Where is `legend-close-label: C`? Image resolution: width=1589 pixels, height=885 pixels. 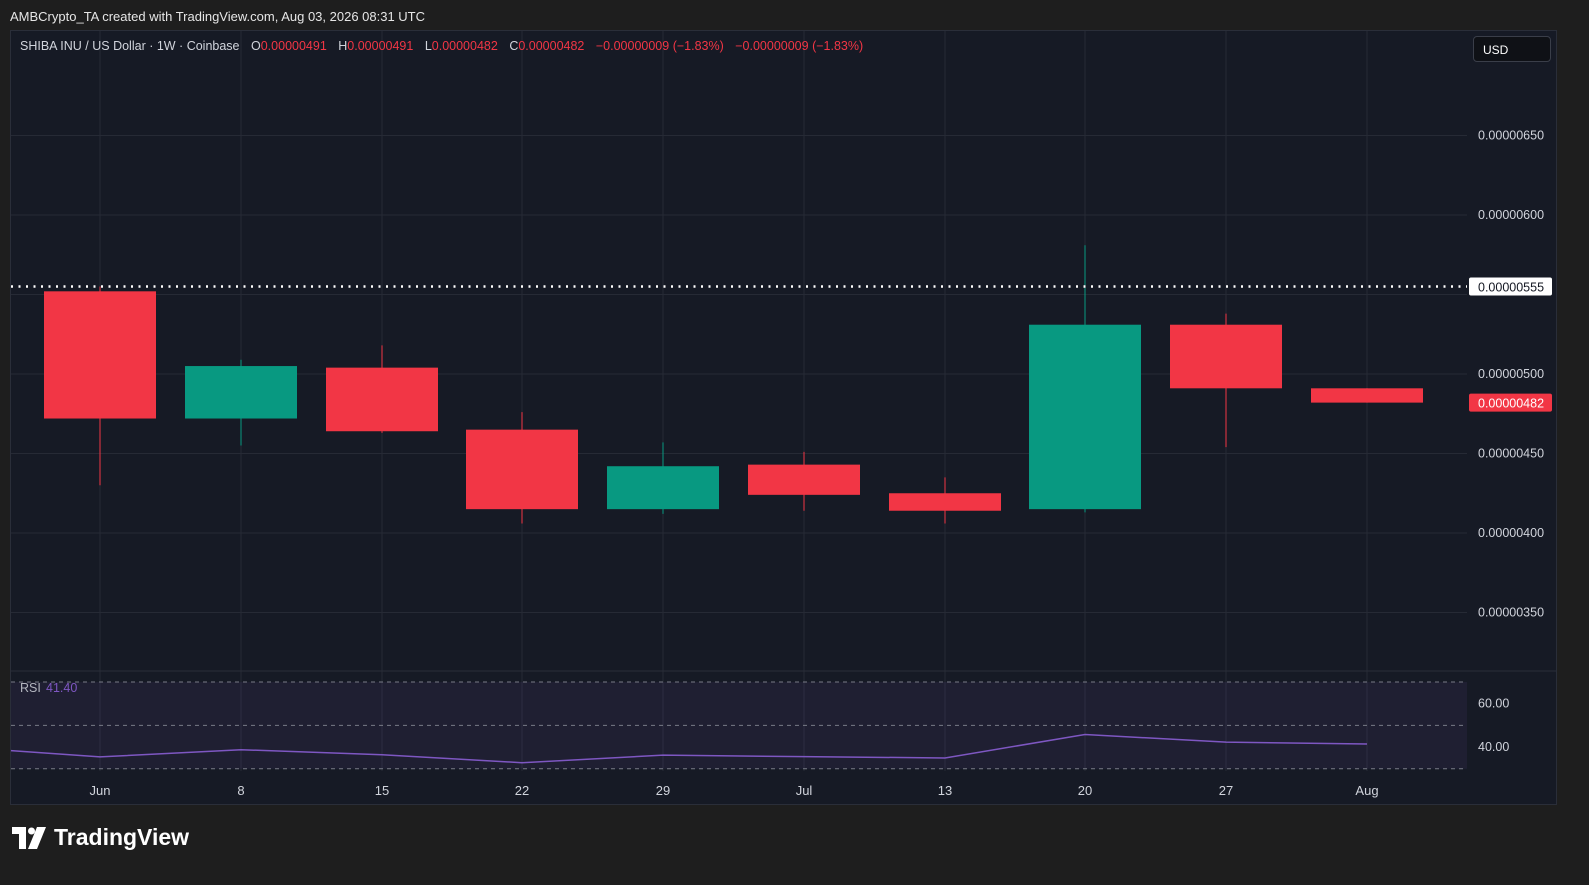
legend-close-label: C is located at coordinates (514, 46).